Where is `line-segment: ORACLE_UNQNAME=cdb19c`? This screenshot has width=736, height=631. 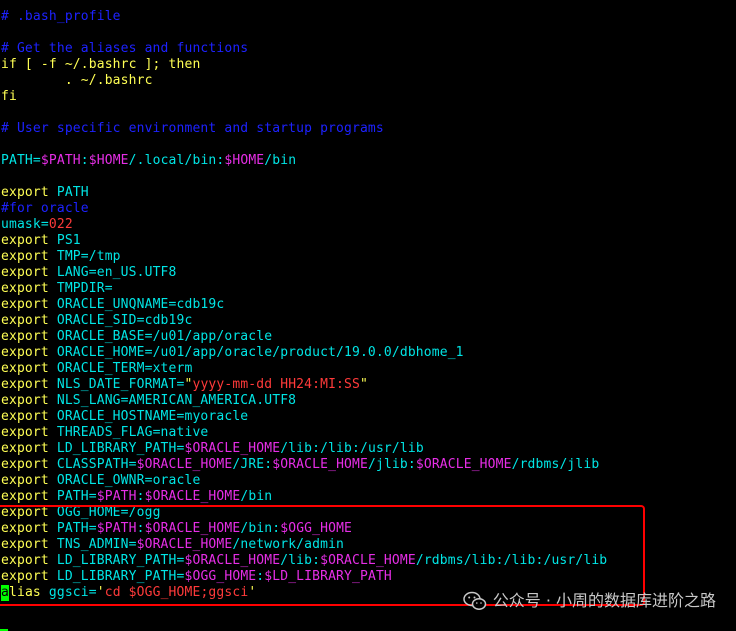
line-segment: ORACLE_UNQNAME=cdb19c is located at coordinates (140, 304).